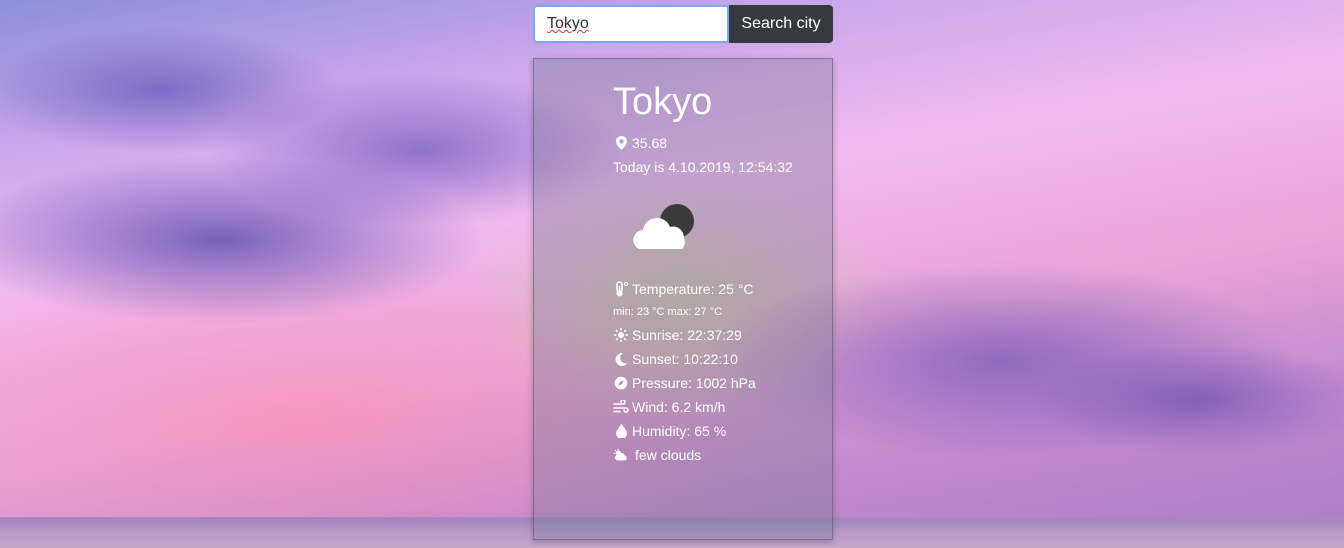 The width and height of the screenshot is (1344, 548). What do you see at coordinates (621, 359) in the screenshot?
I see `moon-icon` at bounding box center [621, 359].